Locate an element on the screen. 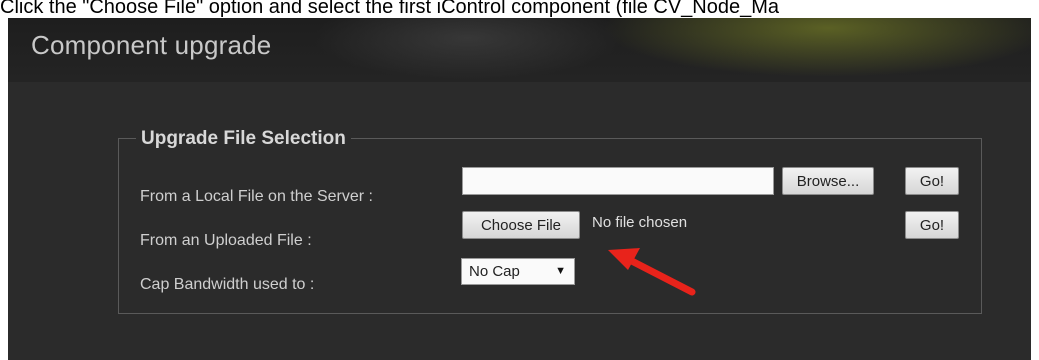 Image resolution: width=1039 pixels, height=360 pixels. local-file-label: From a Local File on the Server : is located at coordinates (256, 196).